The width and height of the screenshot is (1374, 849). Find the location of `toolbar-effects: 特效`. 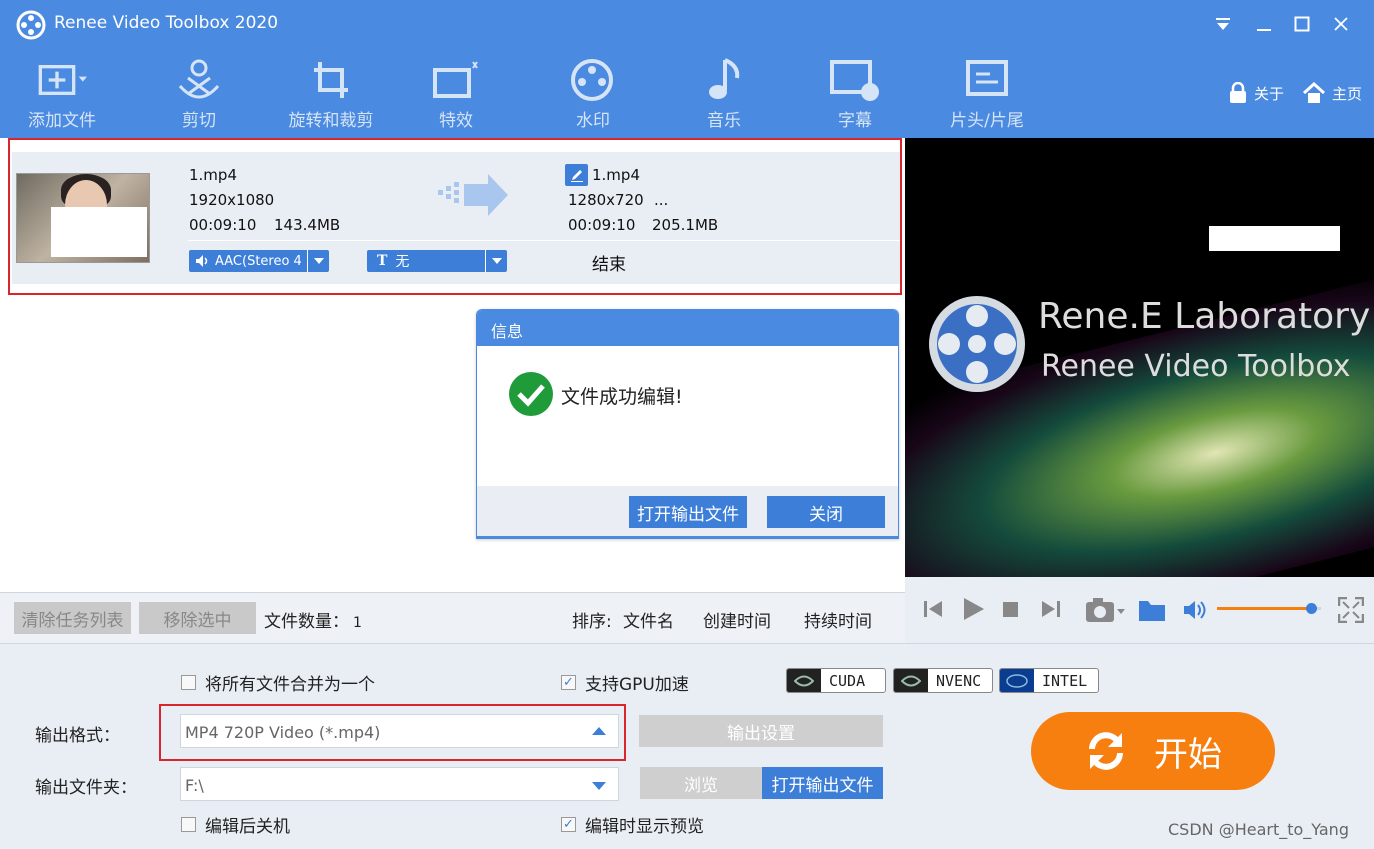

toolbar-effects: 特效 is located at coordinates (455, 98).